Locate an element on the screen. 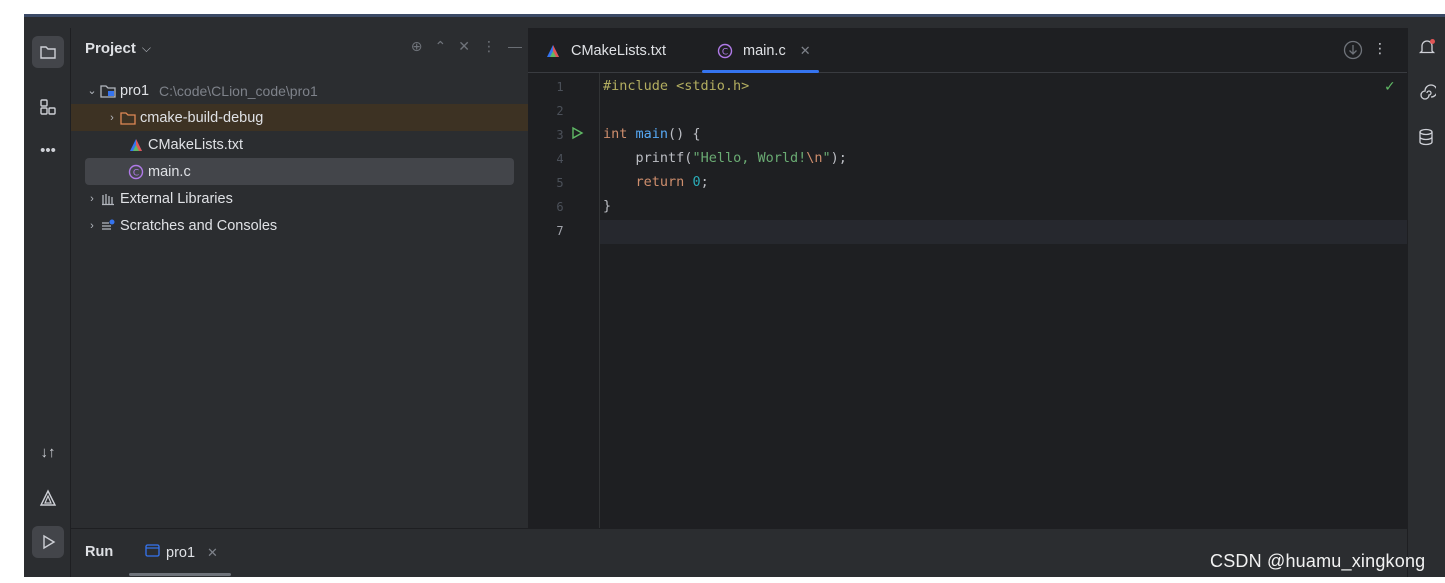  line-number: 4 is located at coordinates (560, 159).